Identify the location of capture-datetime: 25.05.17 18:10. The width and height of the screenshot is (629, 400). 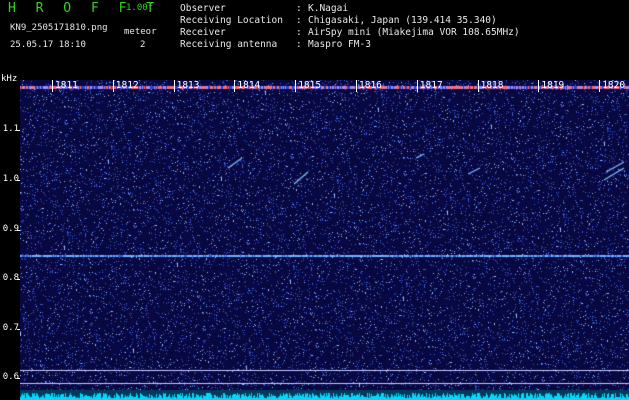
(48, 45).